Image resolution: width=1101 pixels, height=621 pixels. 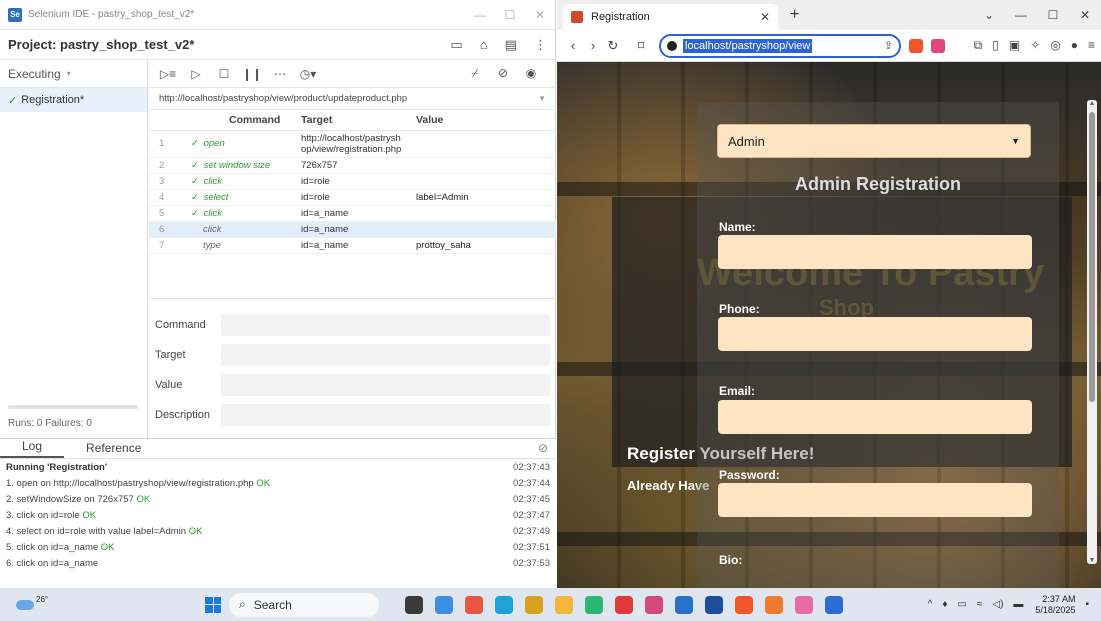 I want to click on more-options-icon: ⋮, so click(x=540, y=45).